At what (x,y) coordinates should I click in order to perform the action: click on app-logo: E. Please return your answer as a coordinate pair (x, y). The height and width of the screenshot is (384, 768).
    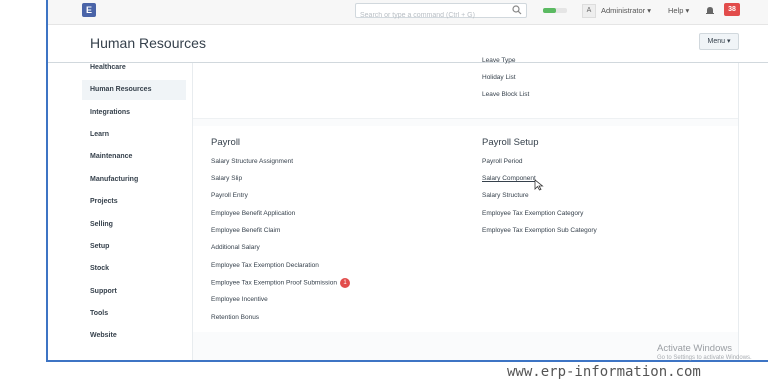
    Looking at the image, I should click on (89, 10).